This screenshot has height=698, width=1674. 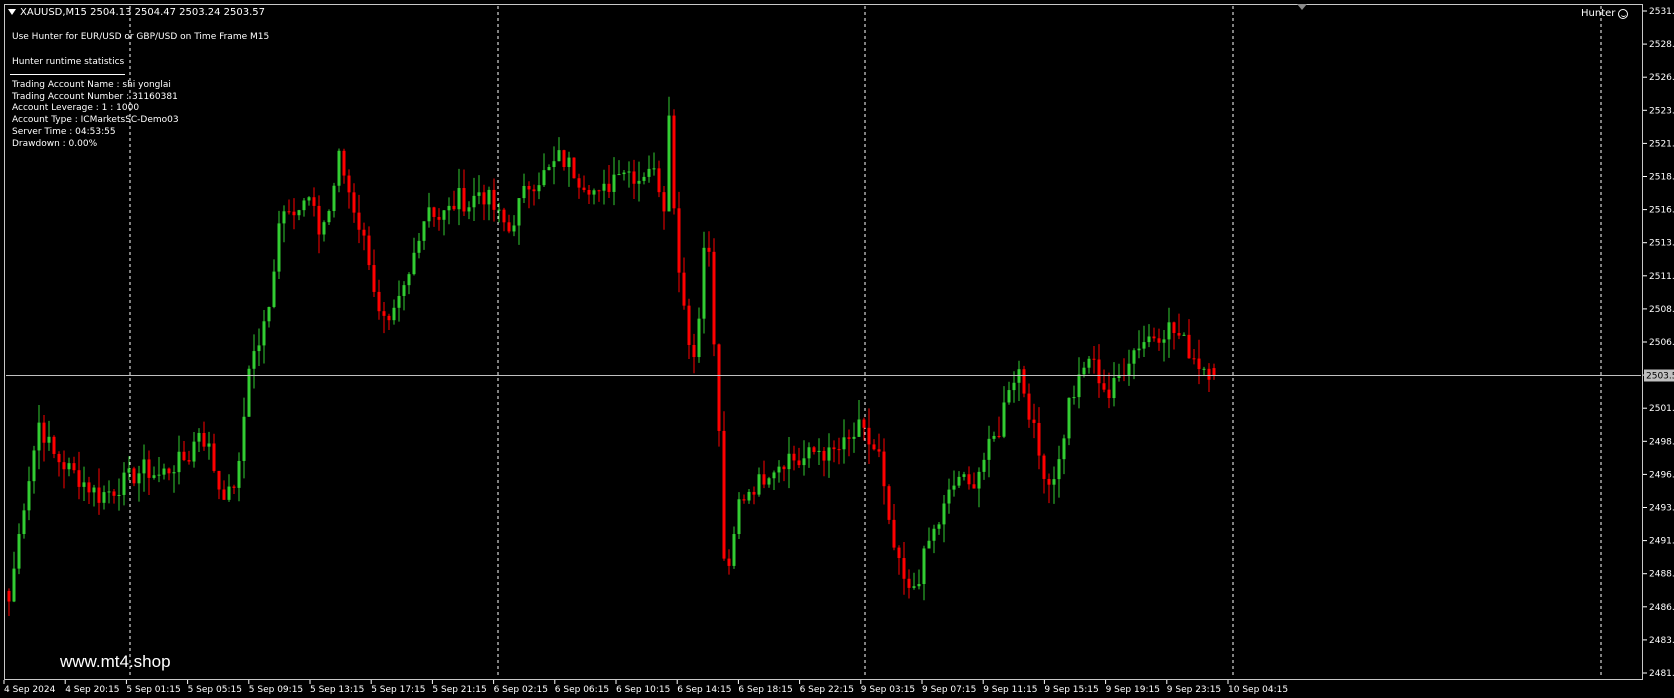 What do you see at coordinates (337, 690) in the screenshot?
I see `time-tick-label: 5 Sep 13:15` at bounding box center [337, 690].